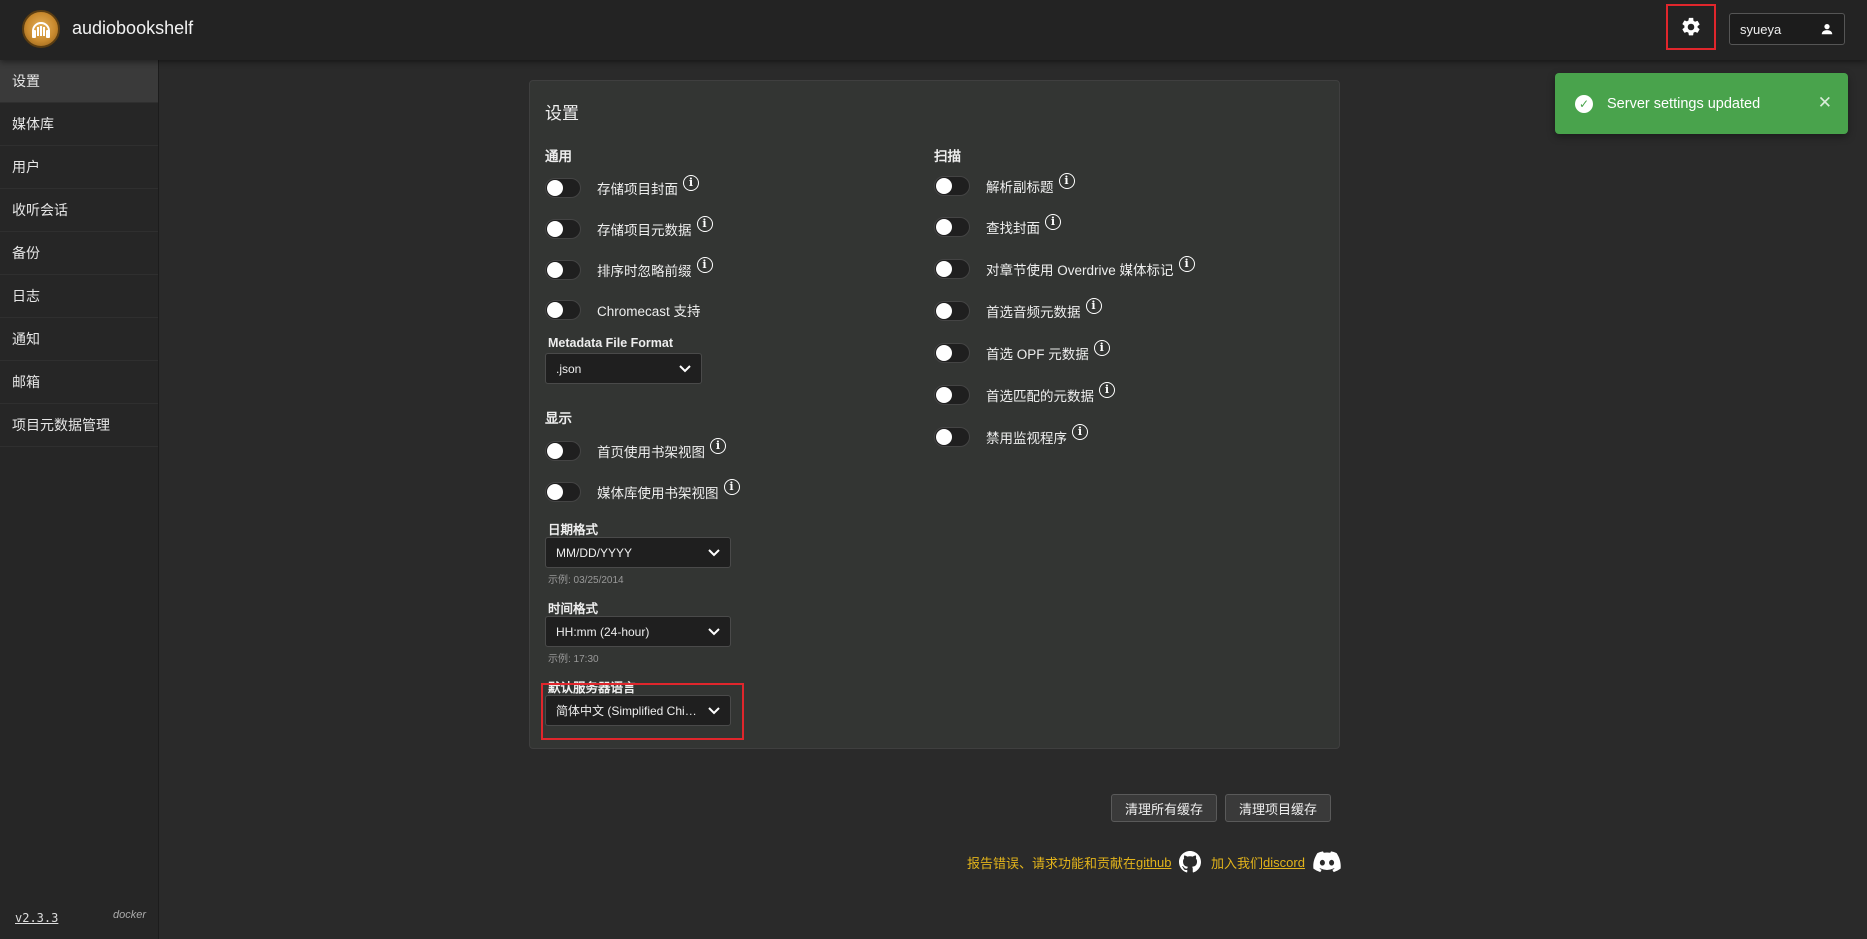  I want to click on install-source-label: docker, so click(130, 915).